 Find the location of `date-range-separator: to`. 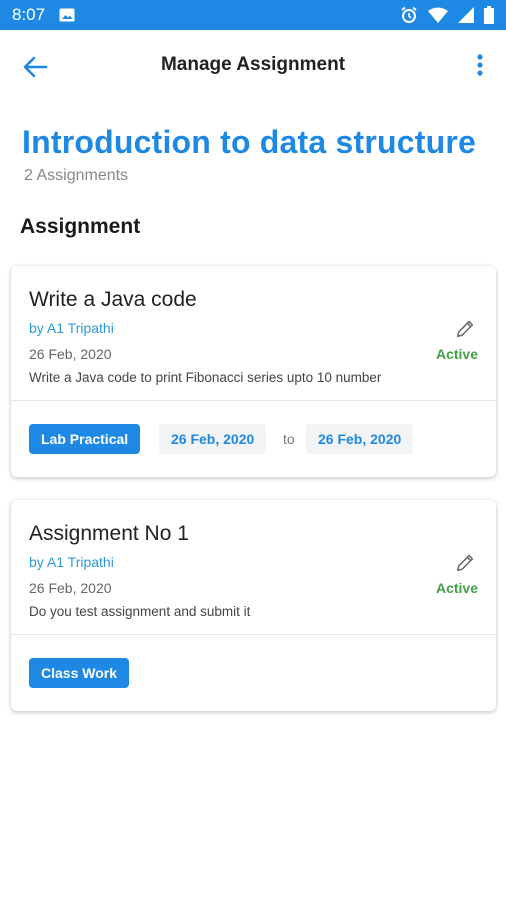

date-range-separator: to is located at coordinates (289, 439).